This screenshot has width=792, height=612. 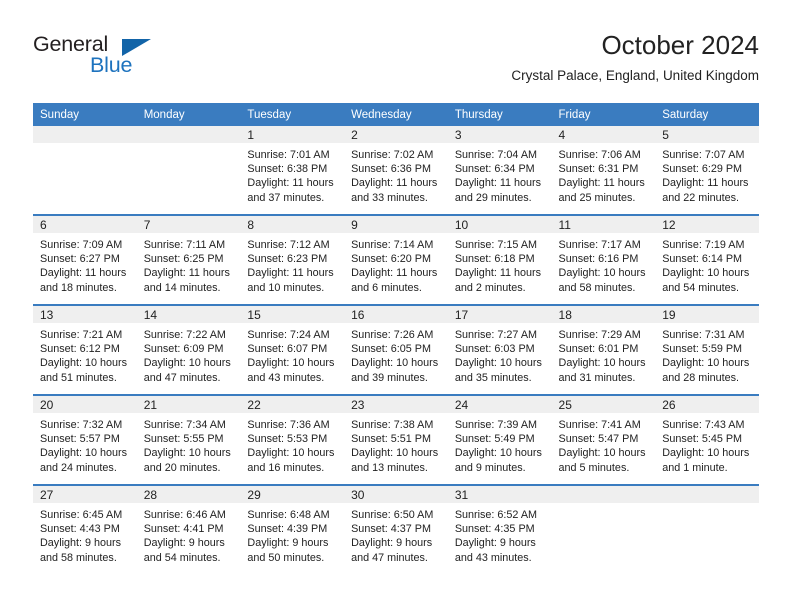 What do you see at coordinates (389, 377) in the screenshot?
I see `daylight-text-line2: and 39 minutes.` at bounding box center [389, 377].